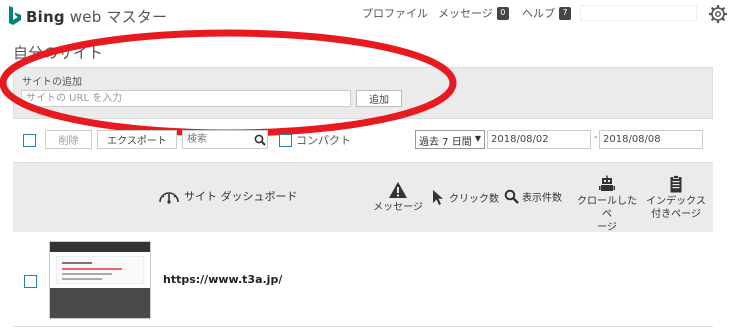 This screenshot has height=335, width=730. Describe the element at coordinates (502, 13) in the screenshot. I see `messages-count-badge: 0` at that location.